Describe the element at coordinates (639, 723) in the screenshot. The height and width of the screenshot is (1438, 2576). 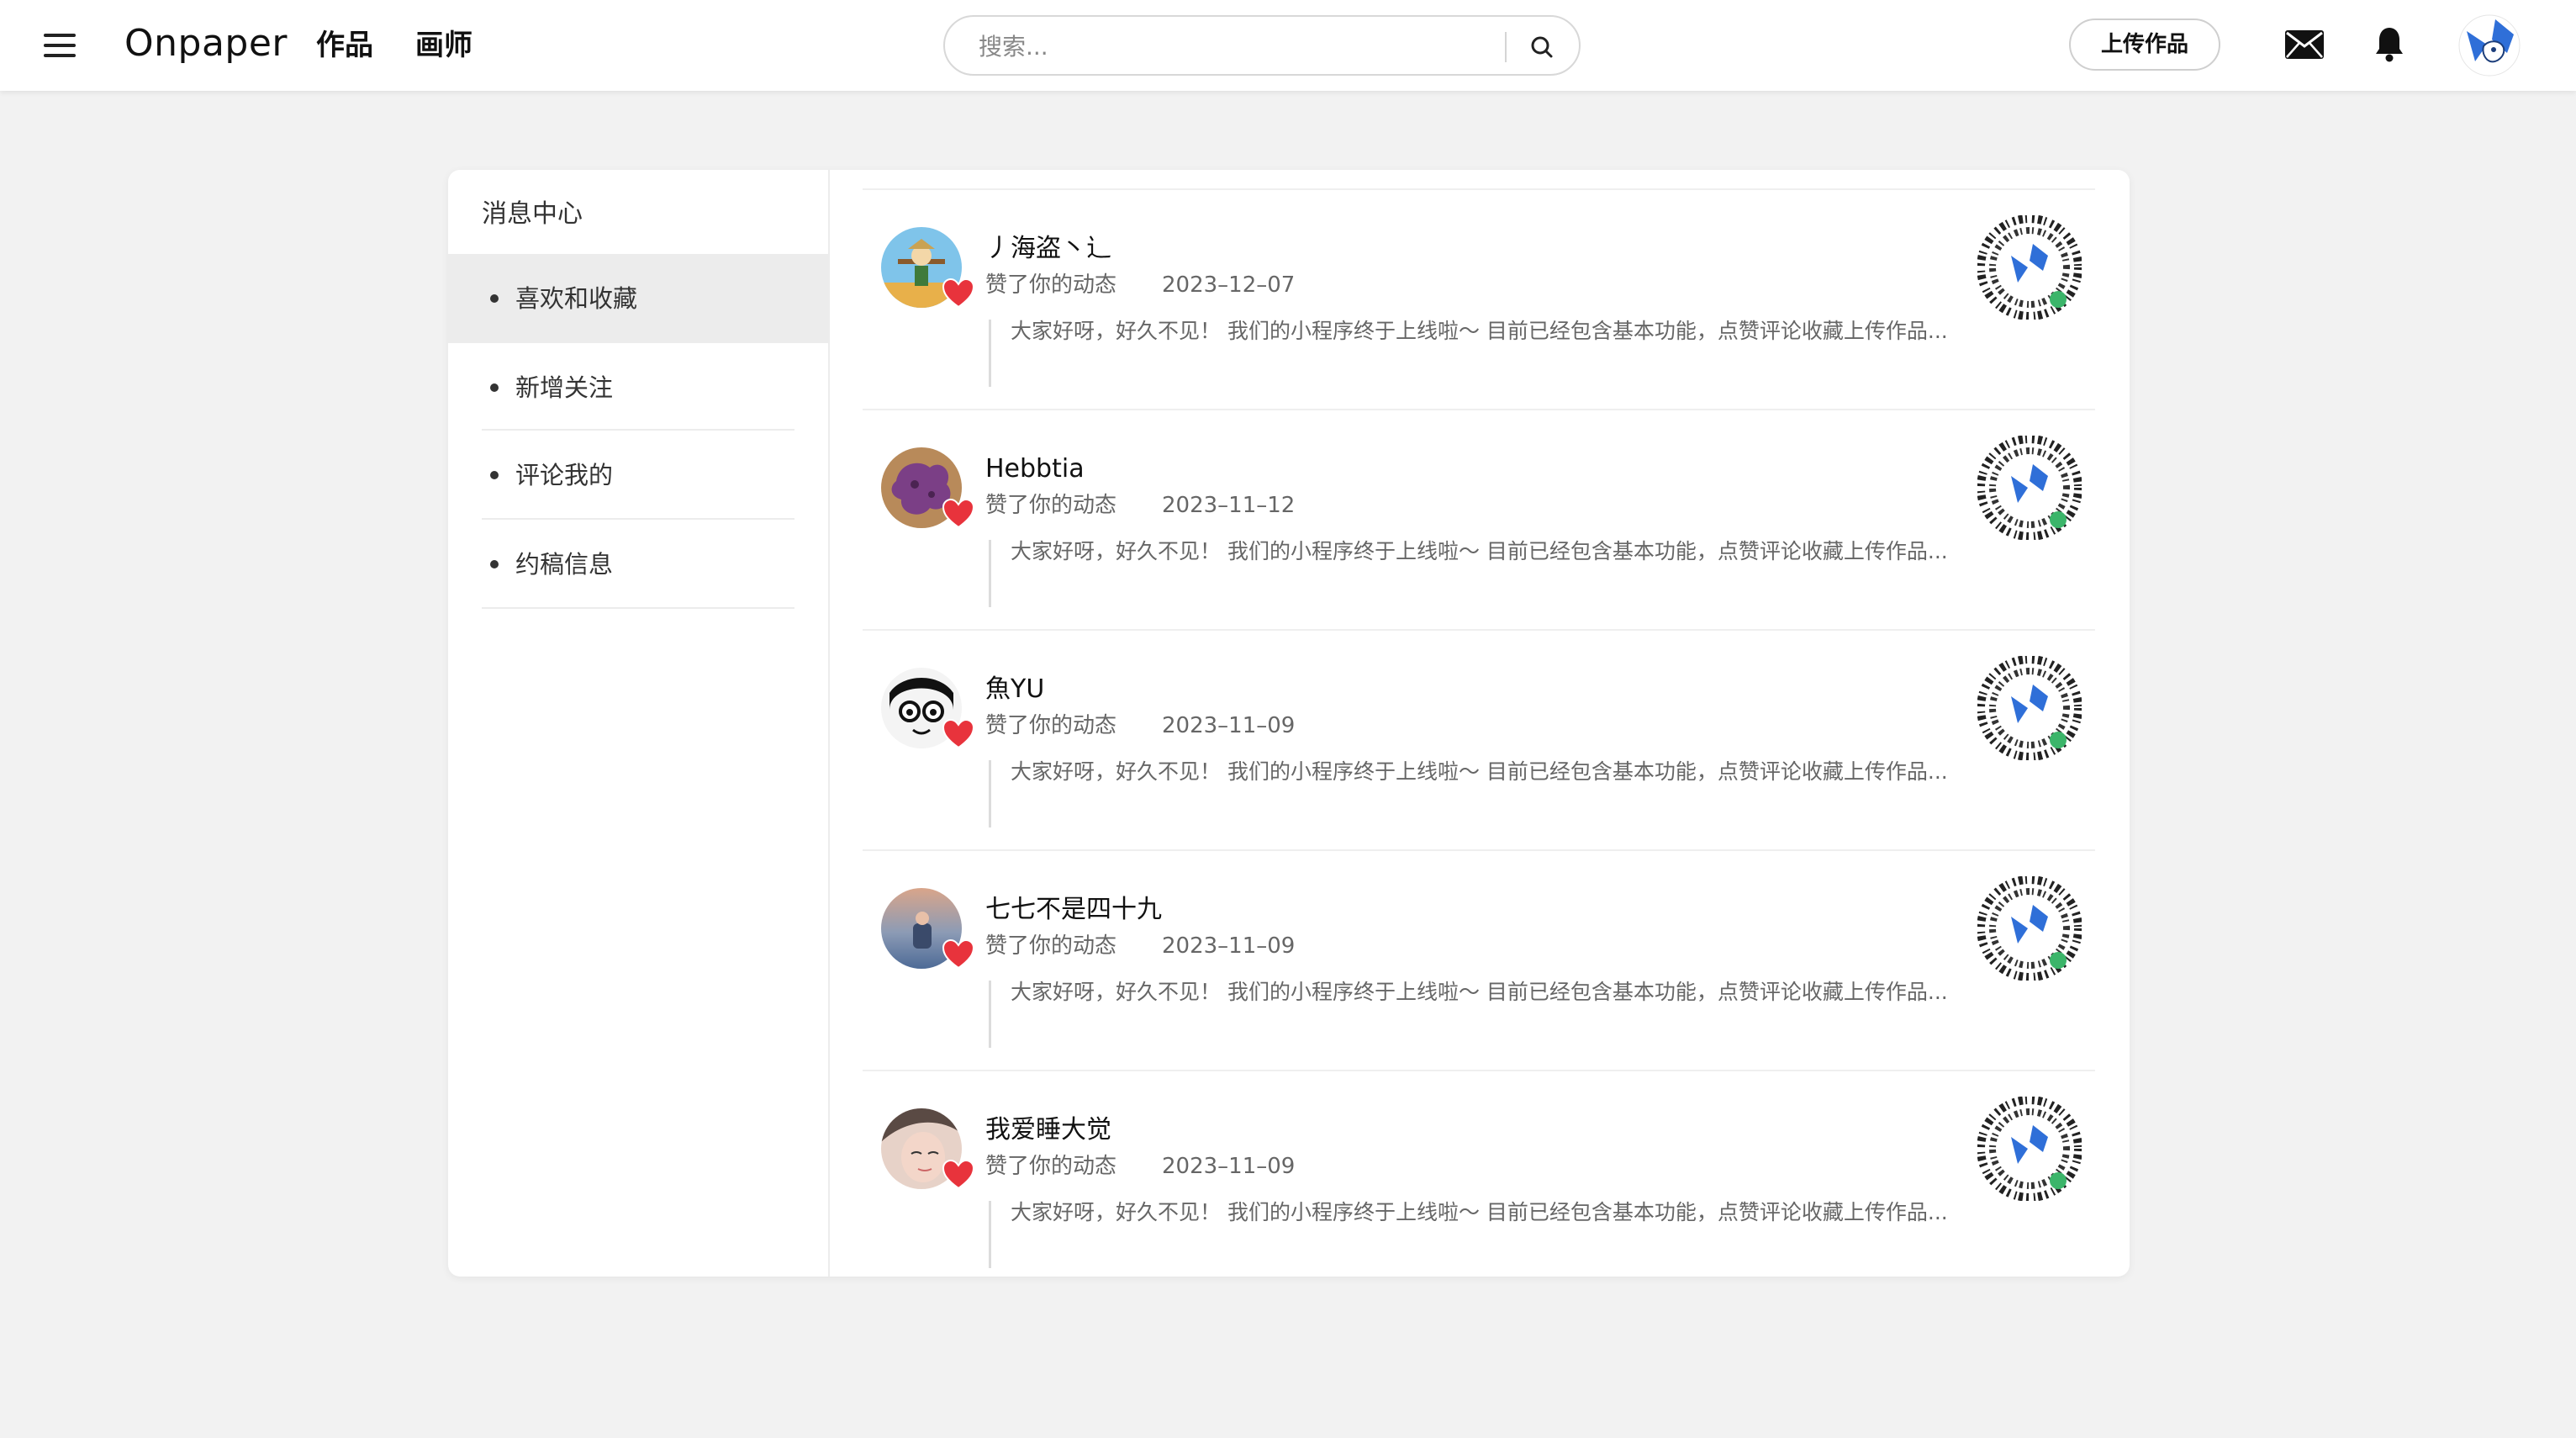
I see `sidebar: 消息中心 喜欢和收藏 新增关注 评论我的 约稿信息` at that location.